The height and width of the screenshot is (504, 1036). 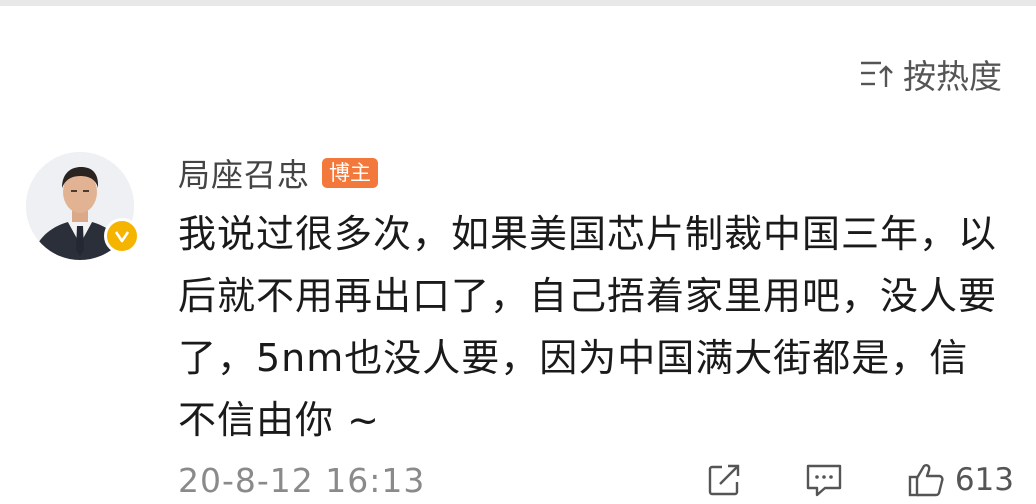 What do you see at coordinates (596, 480) in the screenshot?
I see `comment-footer: 20-8-12 16:13 613` at bounding box center [596, 480].